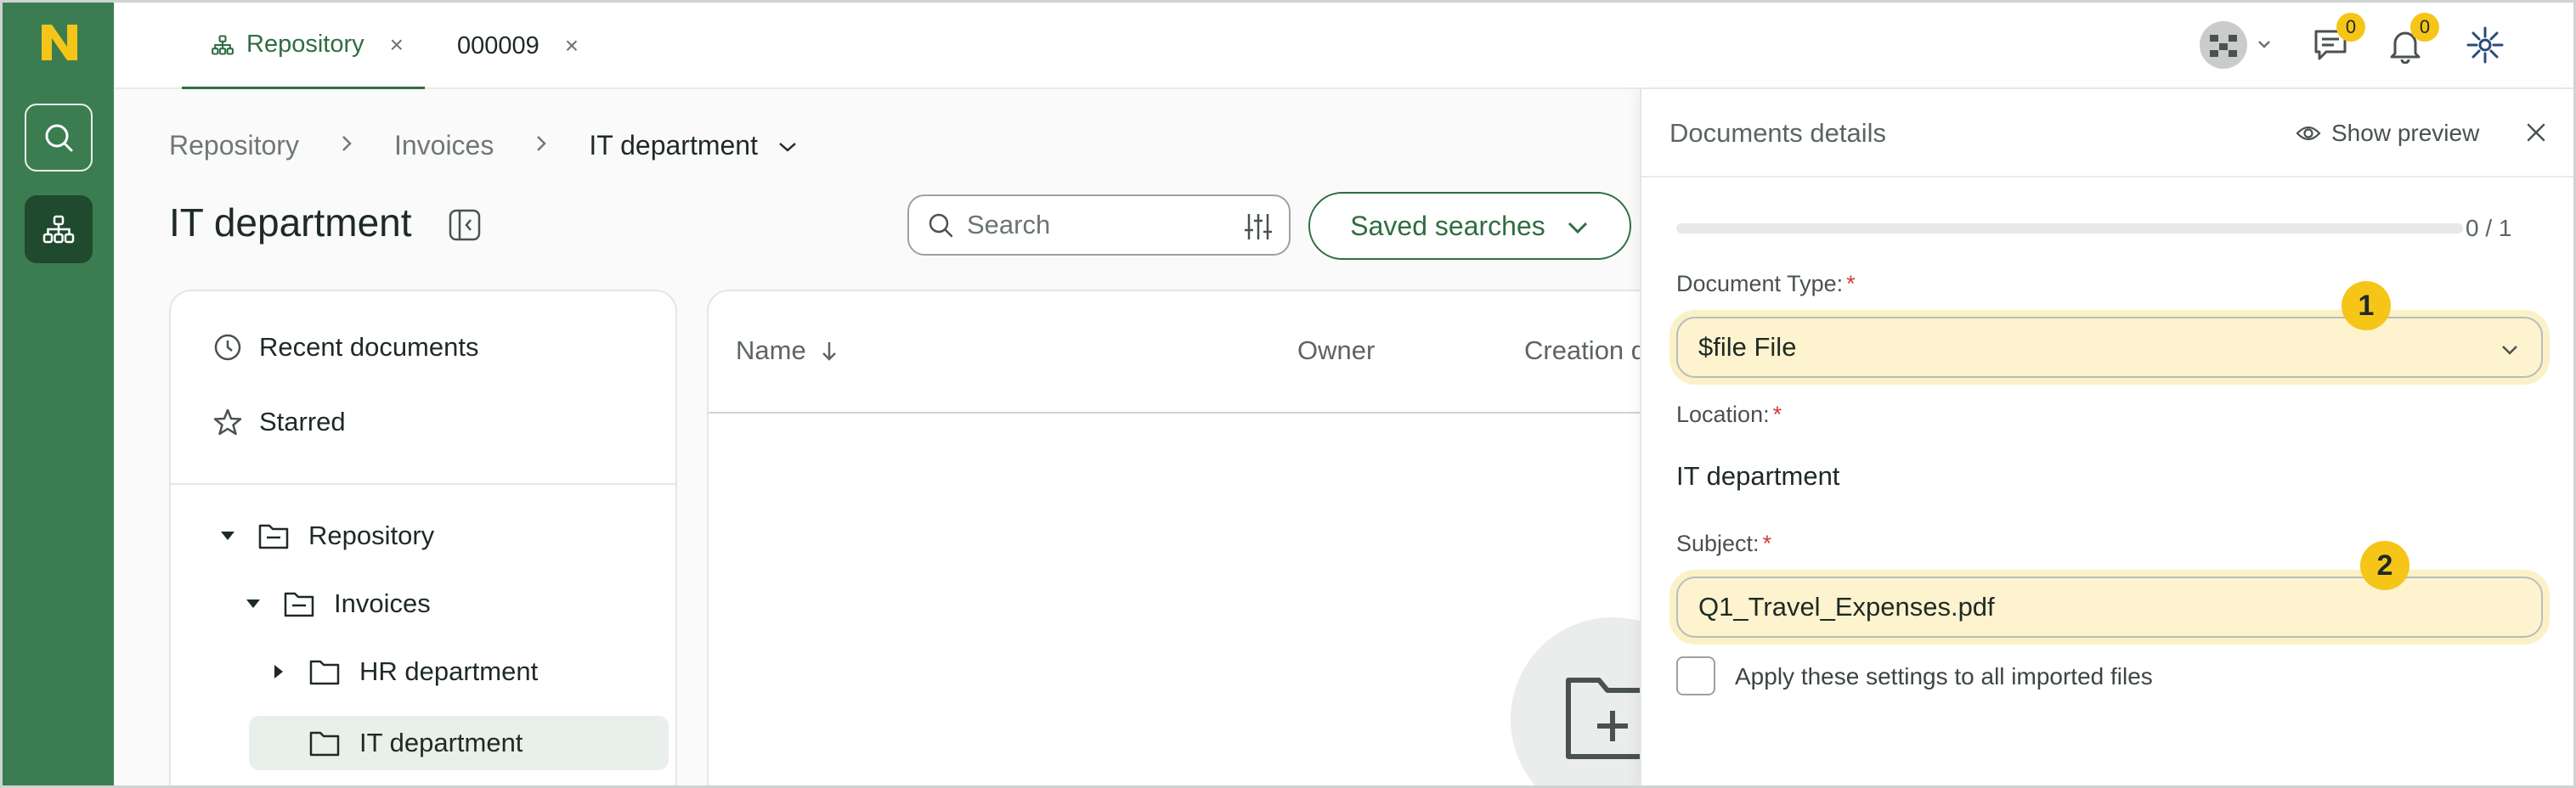 The image size is (2576, 788). What do you see at coordinates (1585, 350) in the screenshot?
I see `column-creation-date: Creation d` at bounding box center [1585, 350].